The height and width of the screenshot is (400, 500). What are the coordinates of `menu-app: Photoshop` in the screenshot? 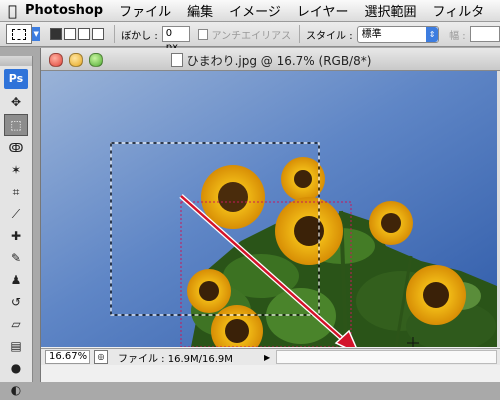 It's located at (64, 10).